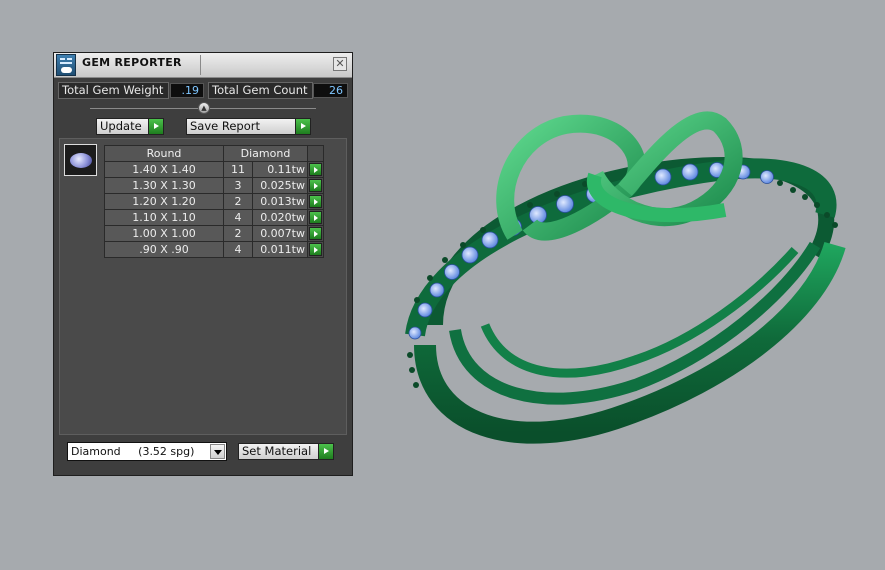  Describe the element at coordinates (225, 126) in the screenshot. I see `save-report-label: Save Report` at that location.